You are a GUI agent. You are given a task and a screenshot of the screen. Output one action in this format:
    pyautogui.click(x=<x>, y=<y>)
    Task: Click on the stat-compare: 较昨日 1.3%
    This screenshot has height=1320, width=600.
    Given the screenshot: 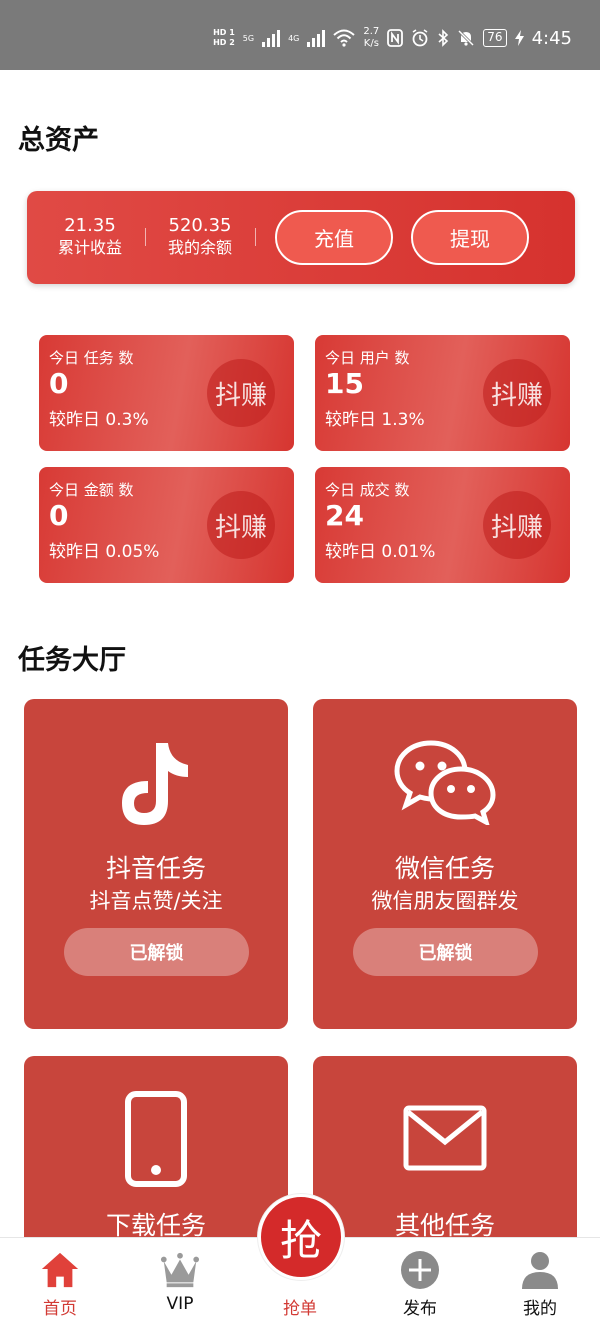 What is the action you would take?
    pyautogui.click(x=375, y=420)
    